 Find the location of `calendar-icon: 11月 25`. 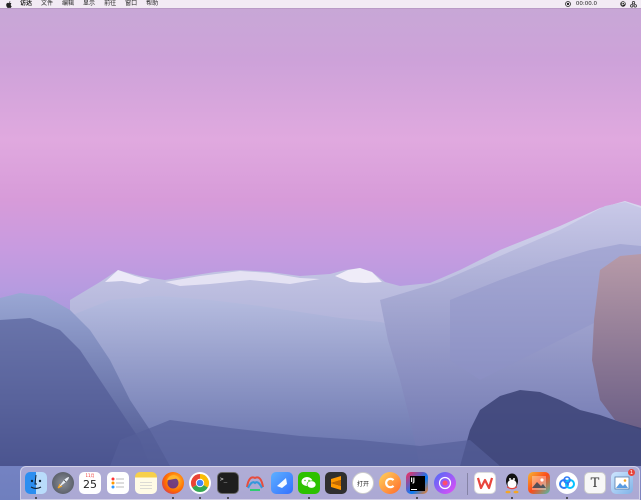

calendar-icon: 11月 25 is located at coordinates (90, 483).